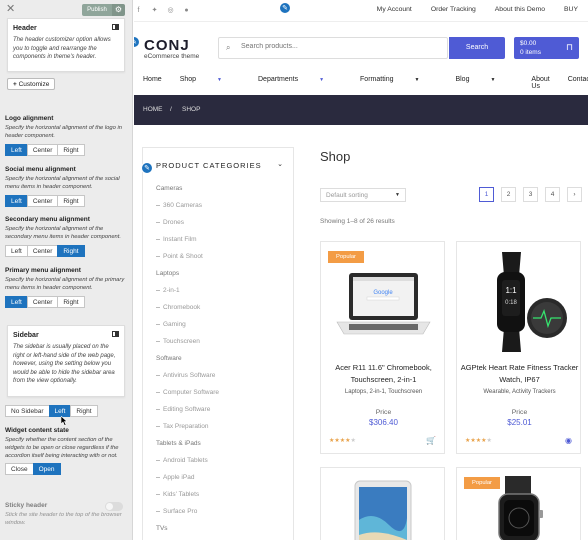 This screenshot has height=540, width=588. What do you see at coordinates (382, 503) in the screenshot?
I see `product-card` at bounding box center [382, 503].